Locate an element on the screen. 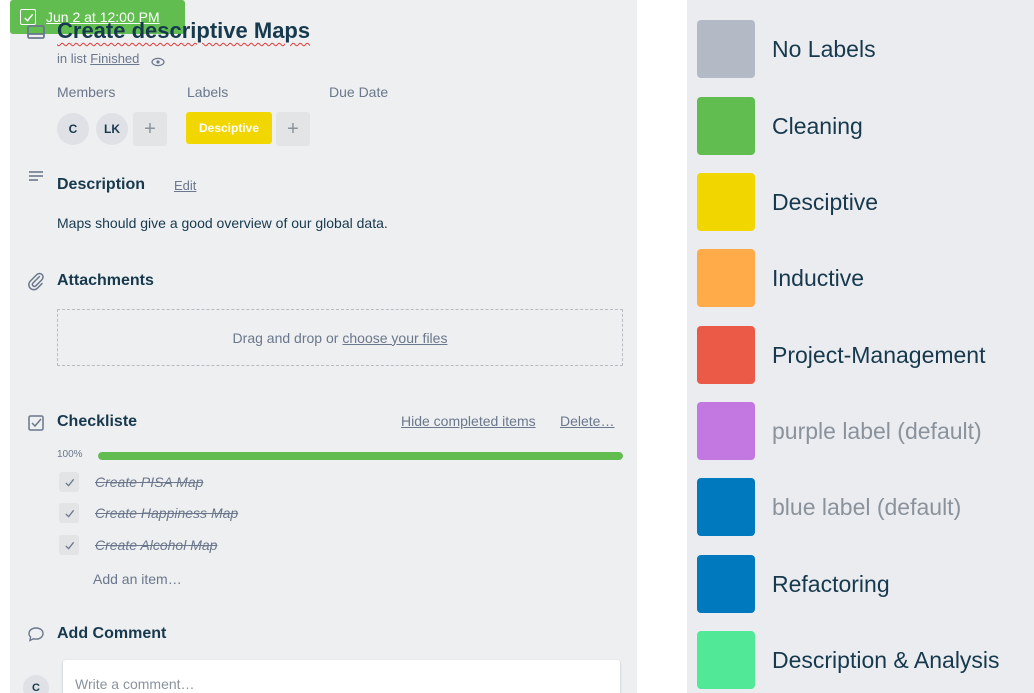 Image resolution: width=1034 pixels, height=693 pixels. card-title: Create descriptive Maps is located at coordinates (183, 31).